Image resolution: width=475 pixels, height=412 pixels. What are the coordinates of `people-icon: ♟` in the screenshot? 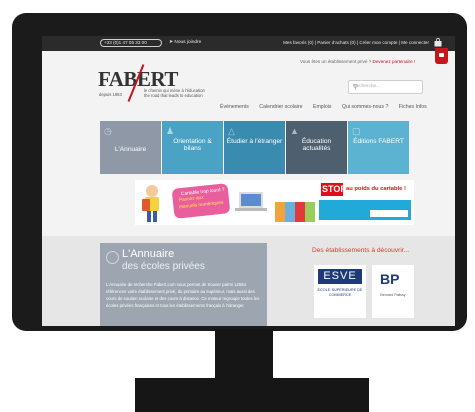 It's located at (170, 131).